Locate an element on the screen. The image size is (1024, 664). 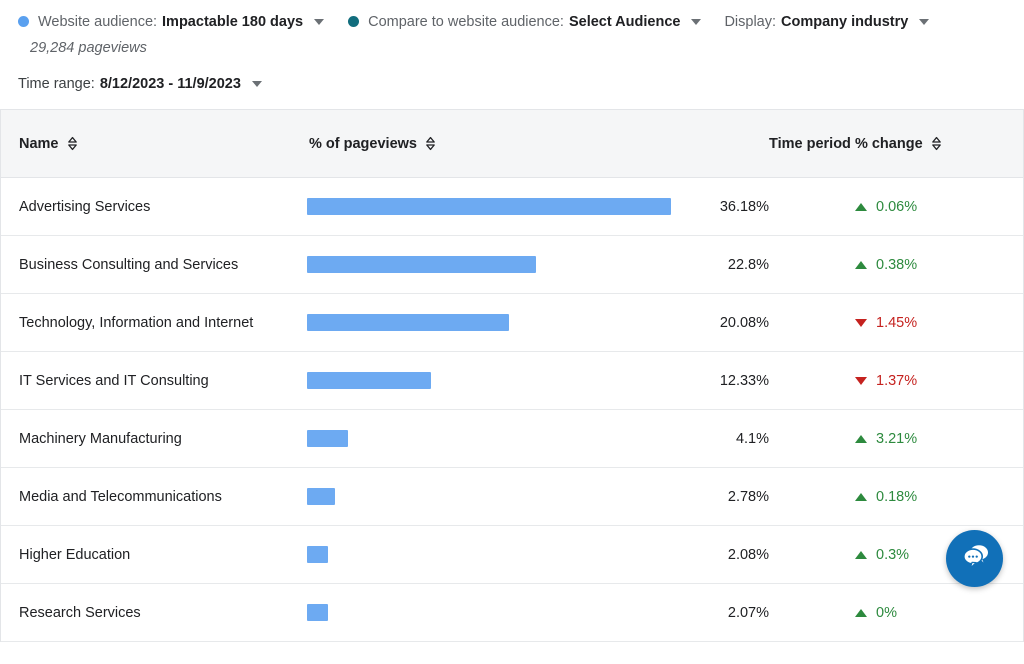
table-row: Research Services 2.07% 0% is located at coordinates (512, 613).